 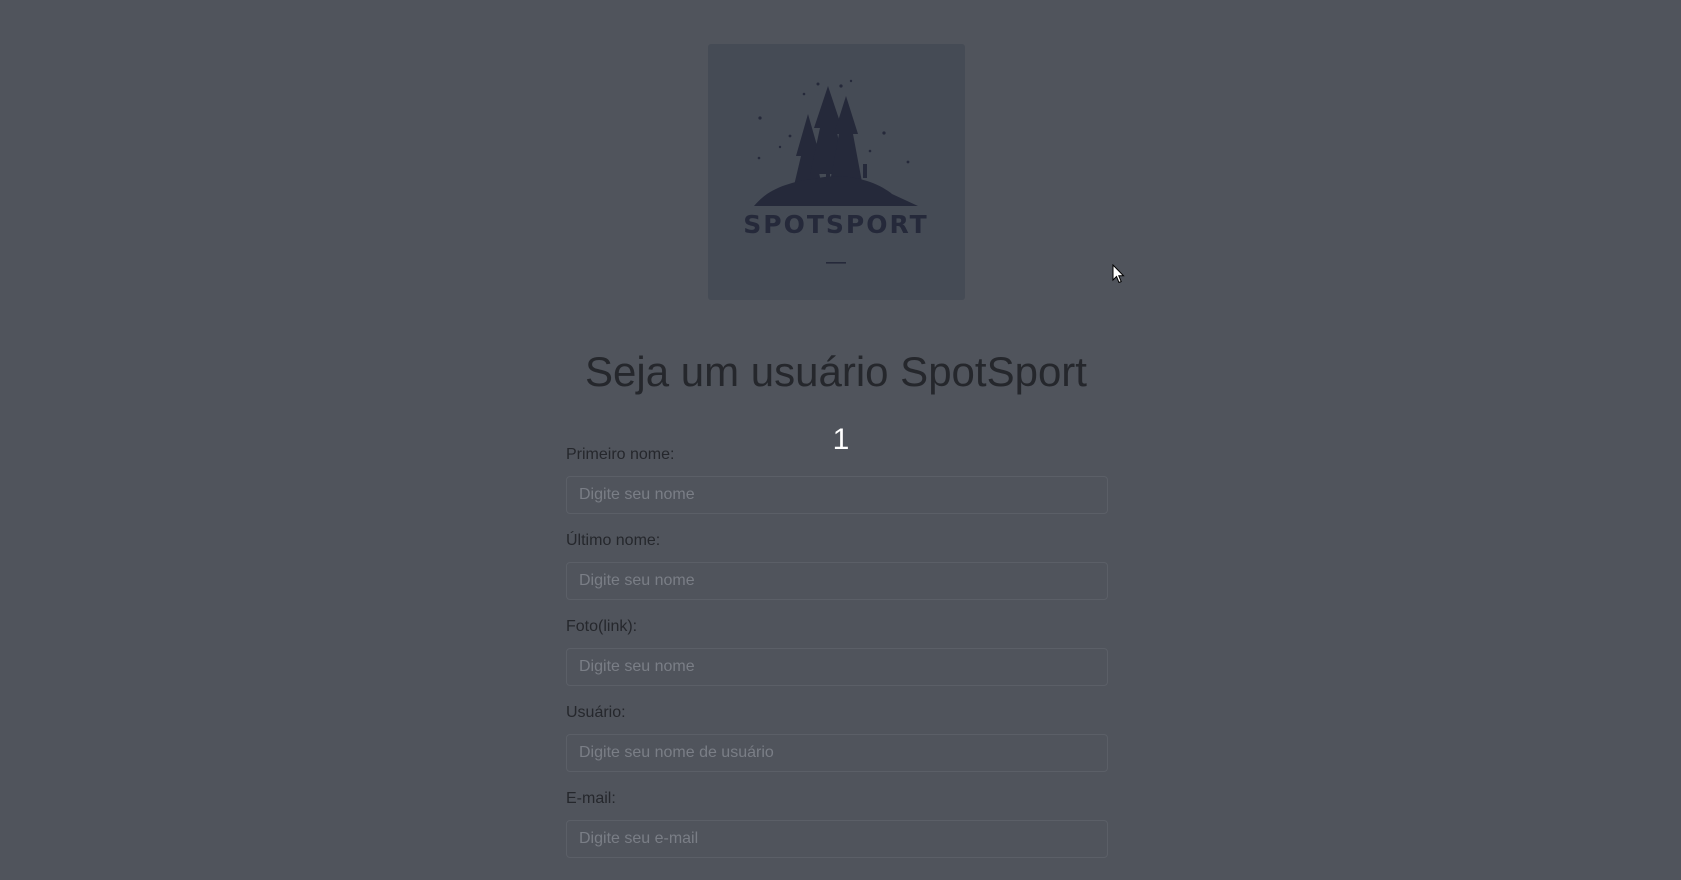 I want to click on page-title: Seja um usuário SpotSport, so click(x=836, y=371).